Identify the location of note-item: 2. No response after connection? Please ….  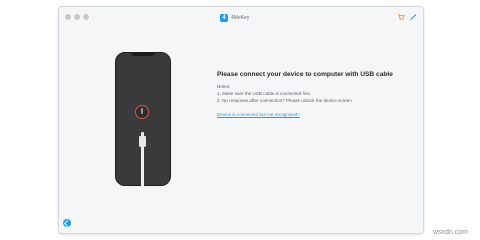
(285, 100).